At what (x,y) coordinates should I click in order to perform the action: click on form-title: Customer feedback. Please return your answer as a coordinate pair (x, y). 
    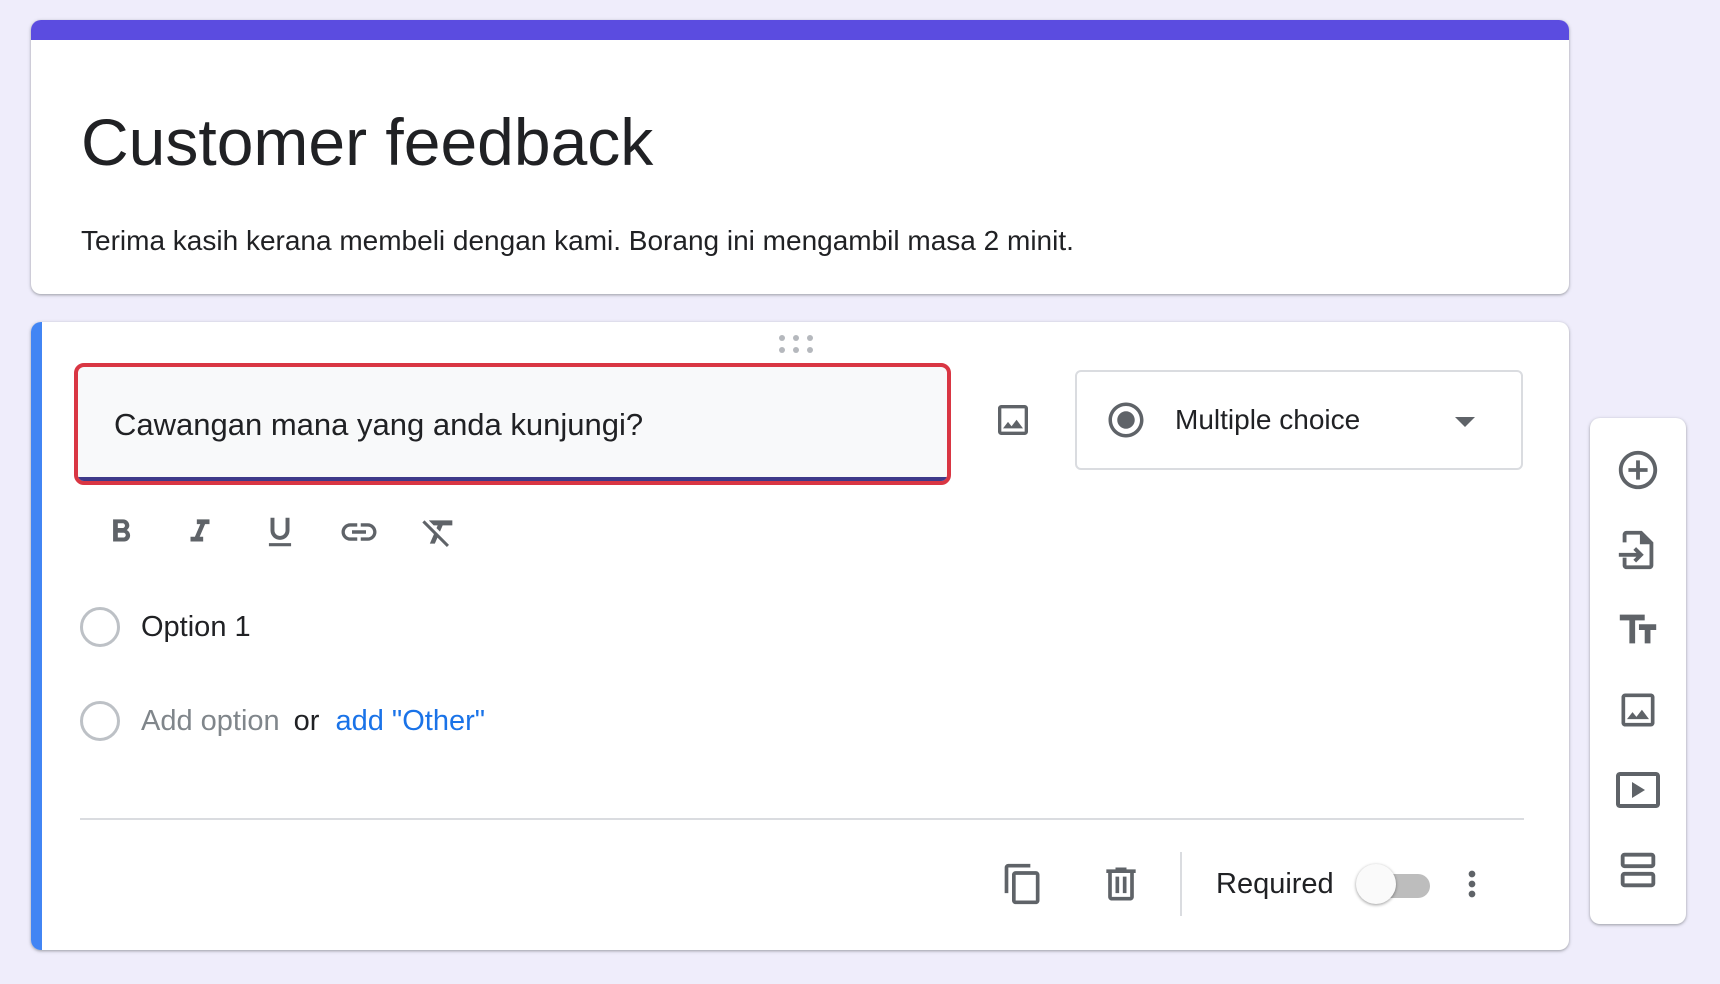
    Looking at the image, I should click on (367, 142).